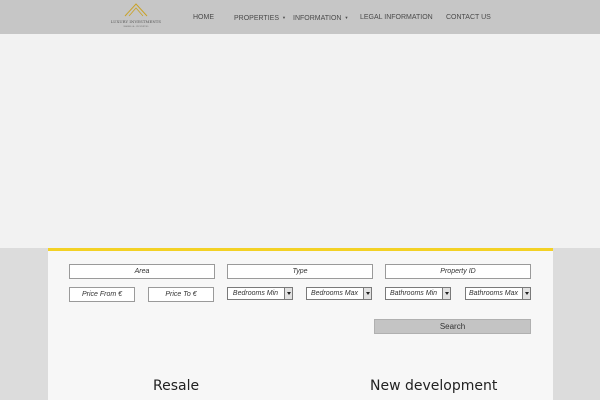 The height and width of the screenshot is (400, 600). What do you see at coordinates (434, 386) in the screenshot?
I see `section-title-new-development: New development` at bounding box center [434, 386].